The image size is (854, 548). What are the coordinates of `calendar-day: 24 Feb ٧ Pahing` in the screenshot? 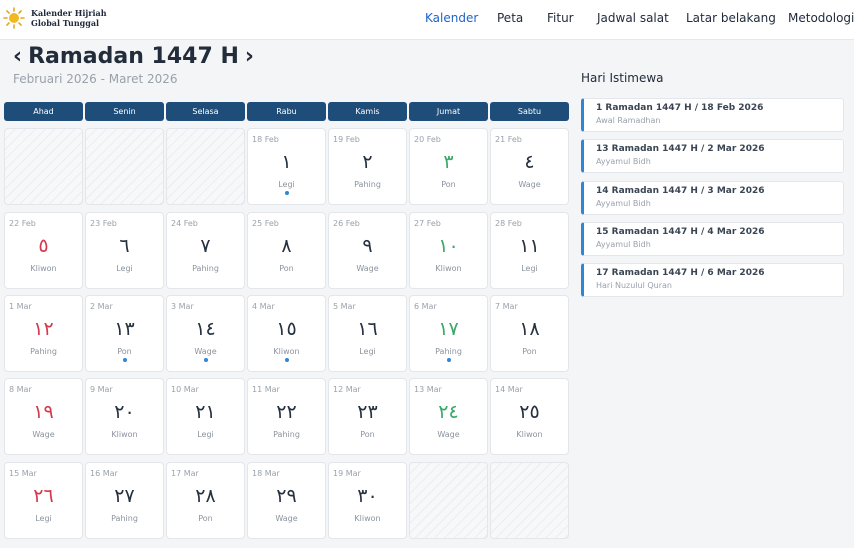 It's located at (205, 250).